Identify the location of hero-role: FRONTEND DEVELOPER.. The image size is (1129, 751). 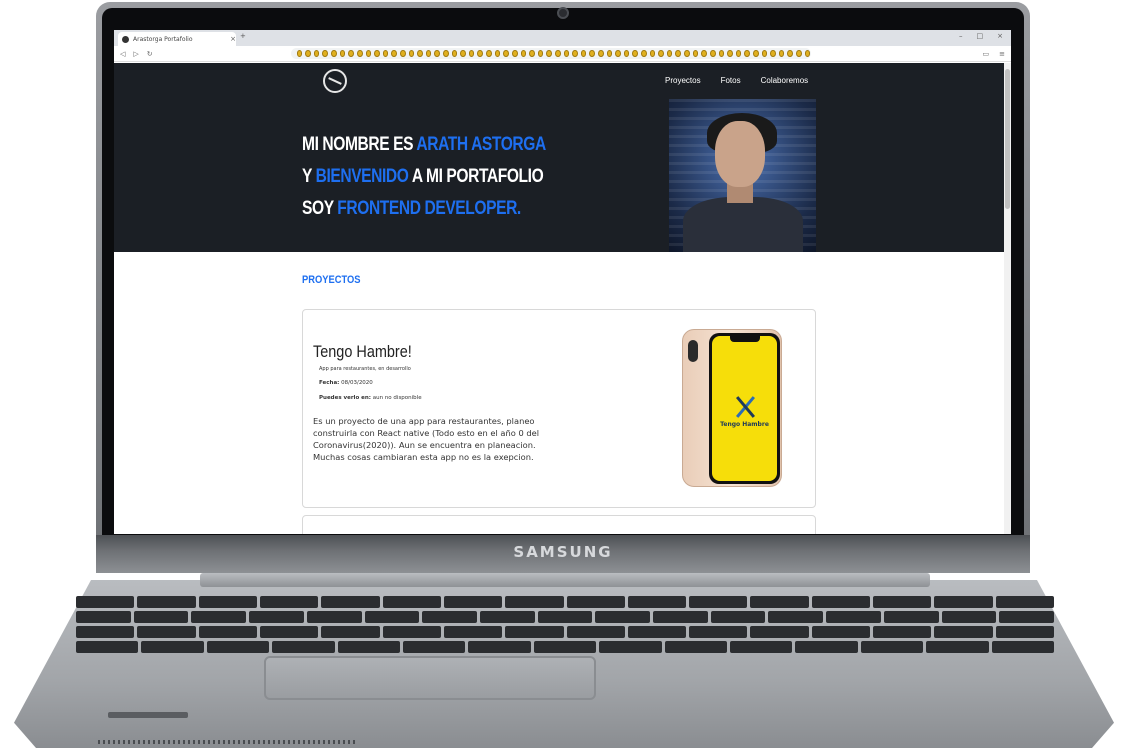
(429, 208).